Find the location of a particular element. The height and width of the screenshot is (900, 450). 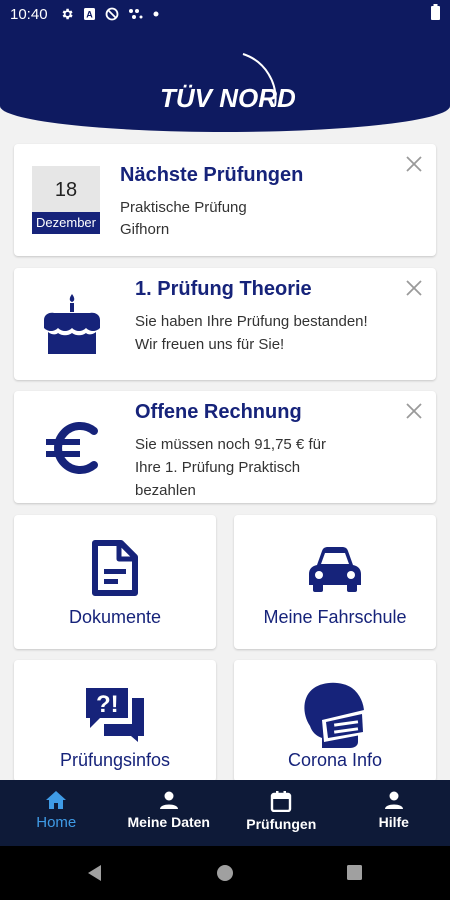

card-title: 1. Prüfung Theorie is located at coordinates (223, 289).